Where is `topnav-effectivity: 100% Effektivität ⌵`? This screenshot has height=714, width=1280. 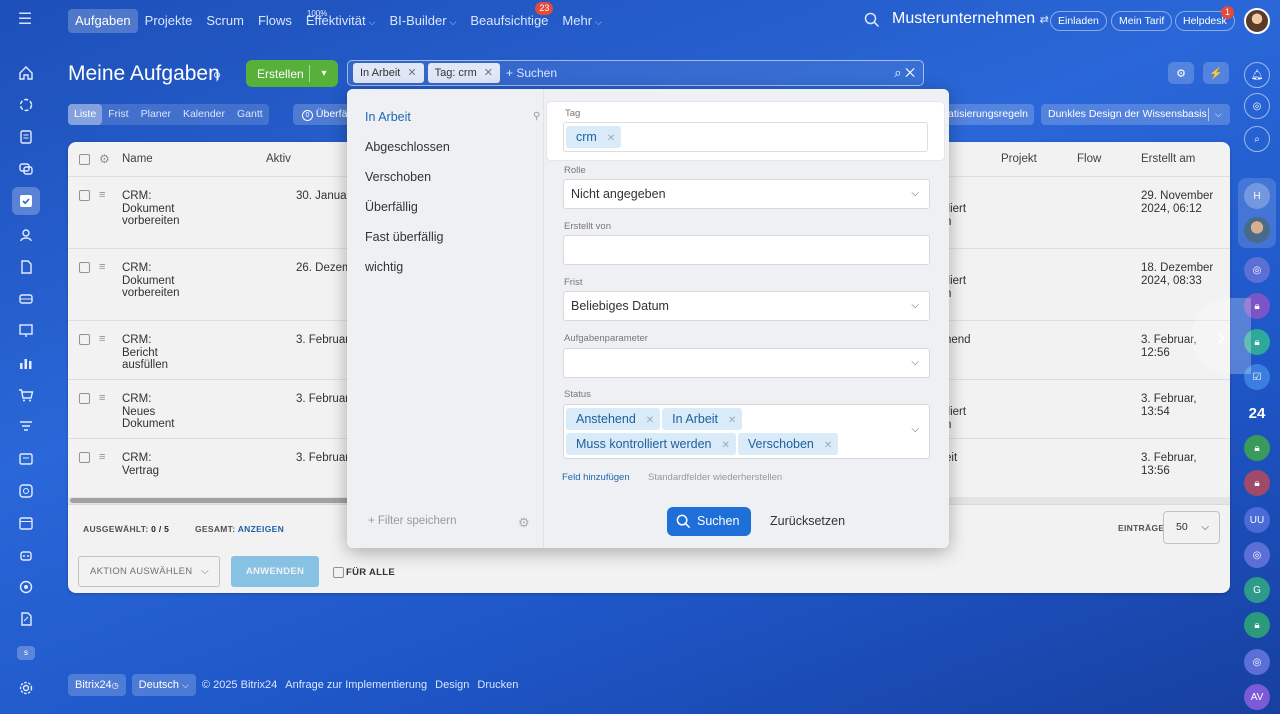 topnav-effectivity: 100% Effektivität ⌵ is located at coordinates (341, 21).